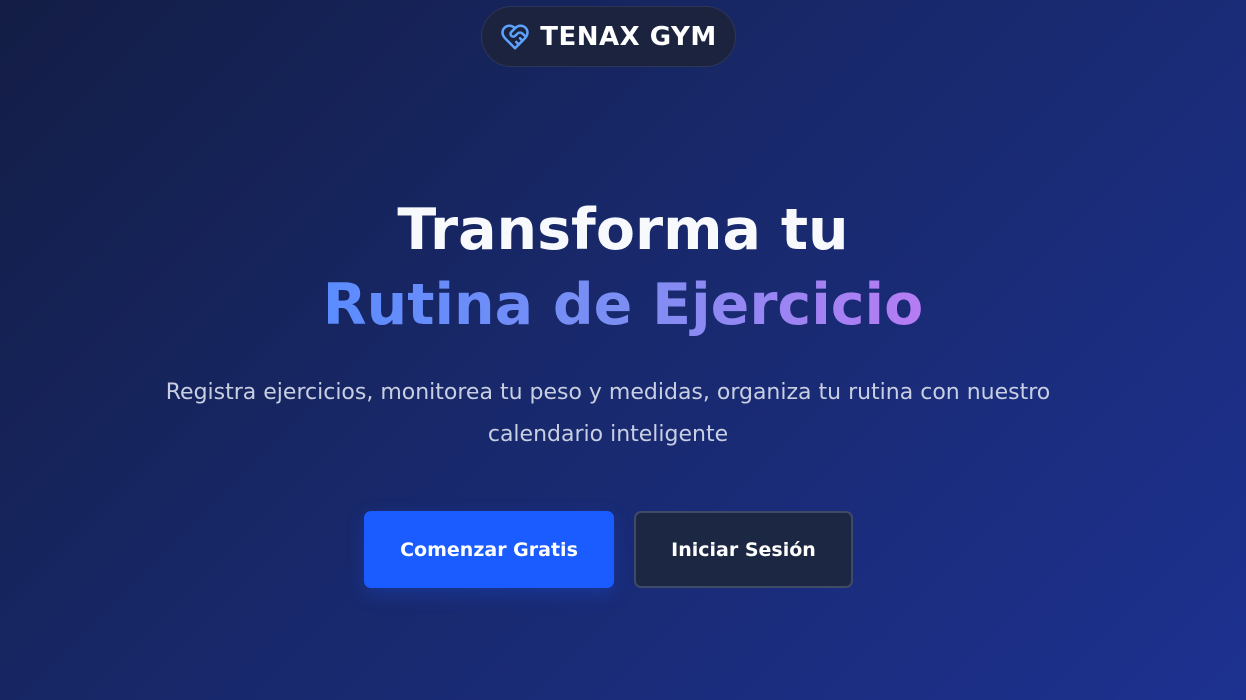 The image size is (1246, 700). I want to click on brand-name: TENAX GYM, so click(628, 36).